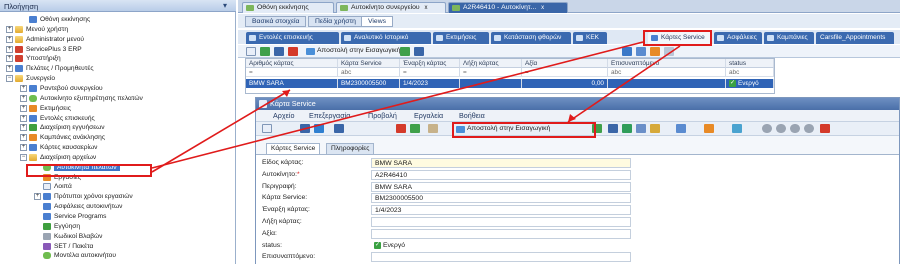  What do you see at coordinates (221, 131) in the screenshot?
I see `arrow-to-grid` at bounding box center [221, 131].